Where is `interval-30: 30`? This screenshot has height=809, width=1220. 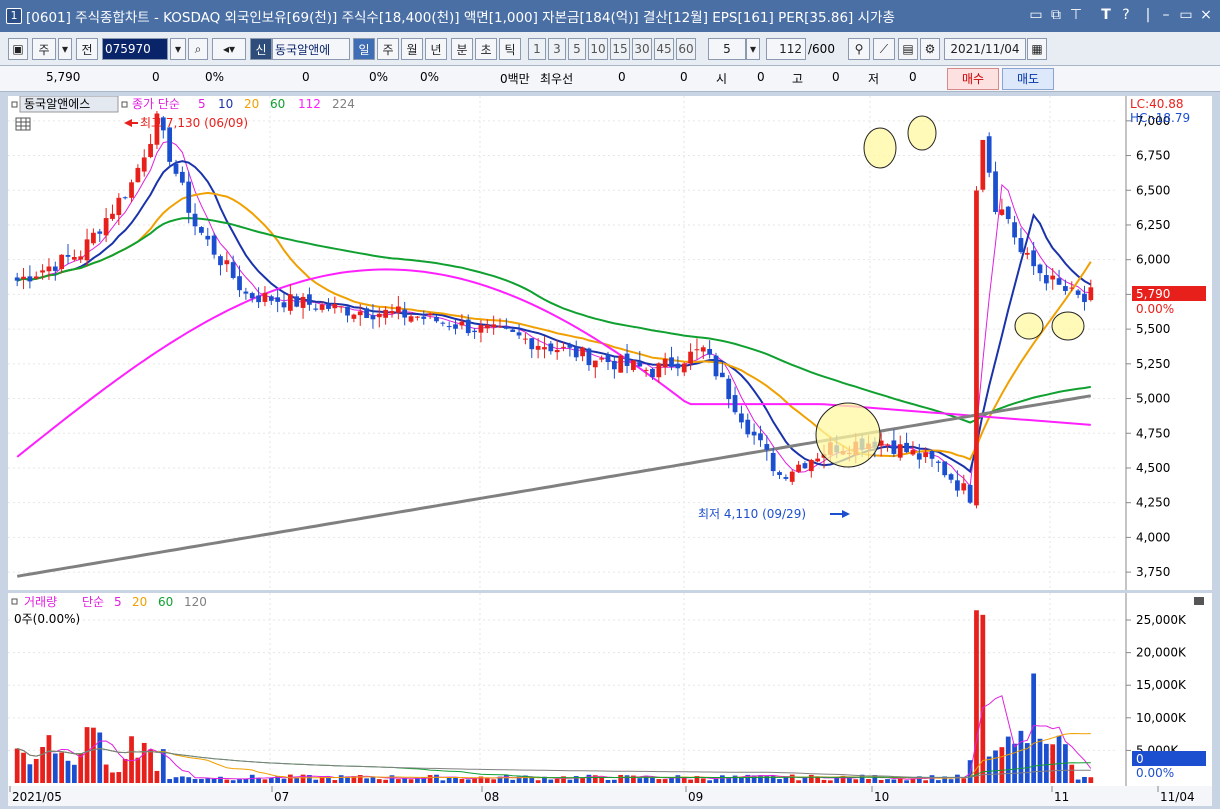
interval-30: 30 is located at coordinates (642, 49).